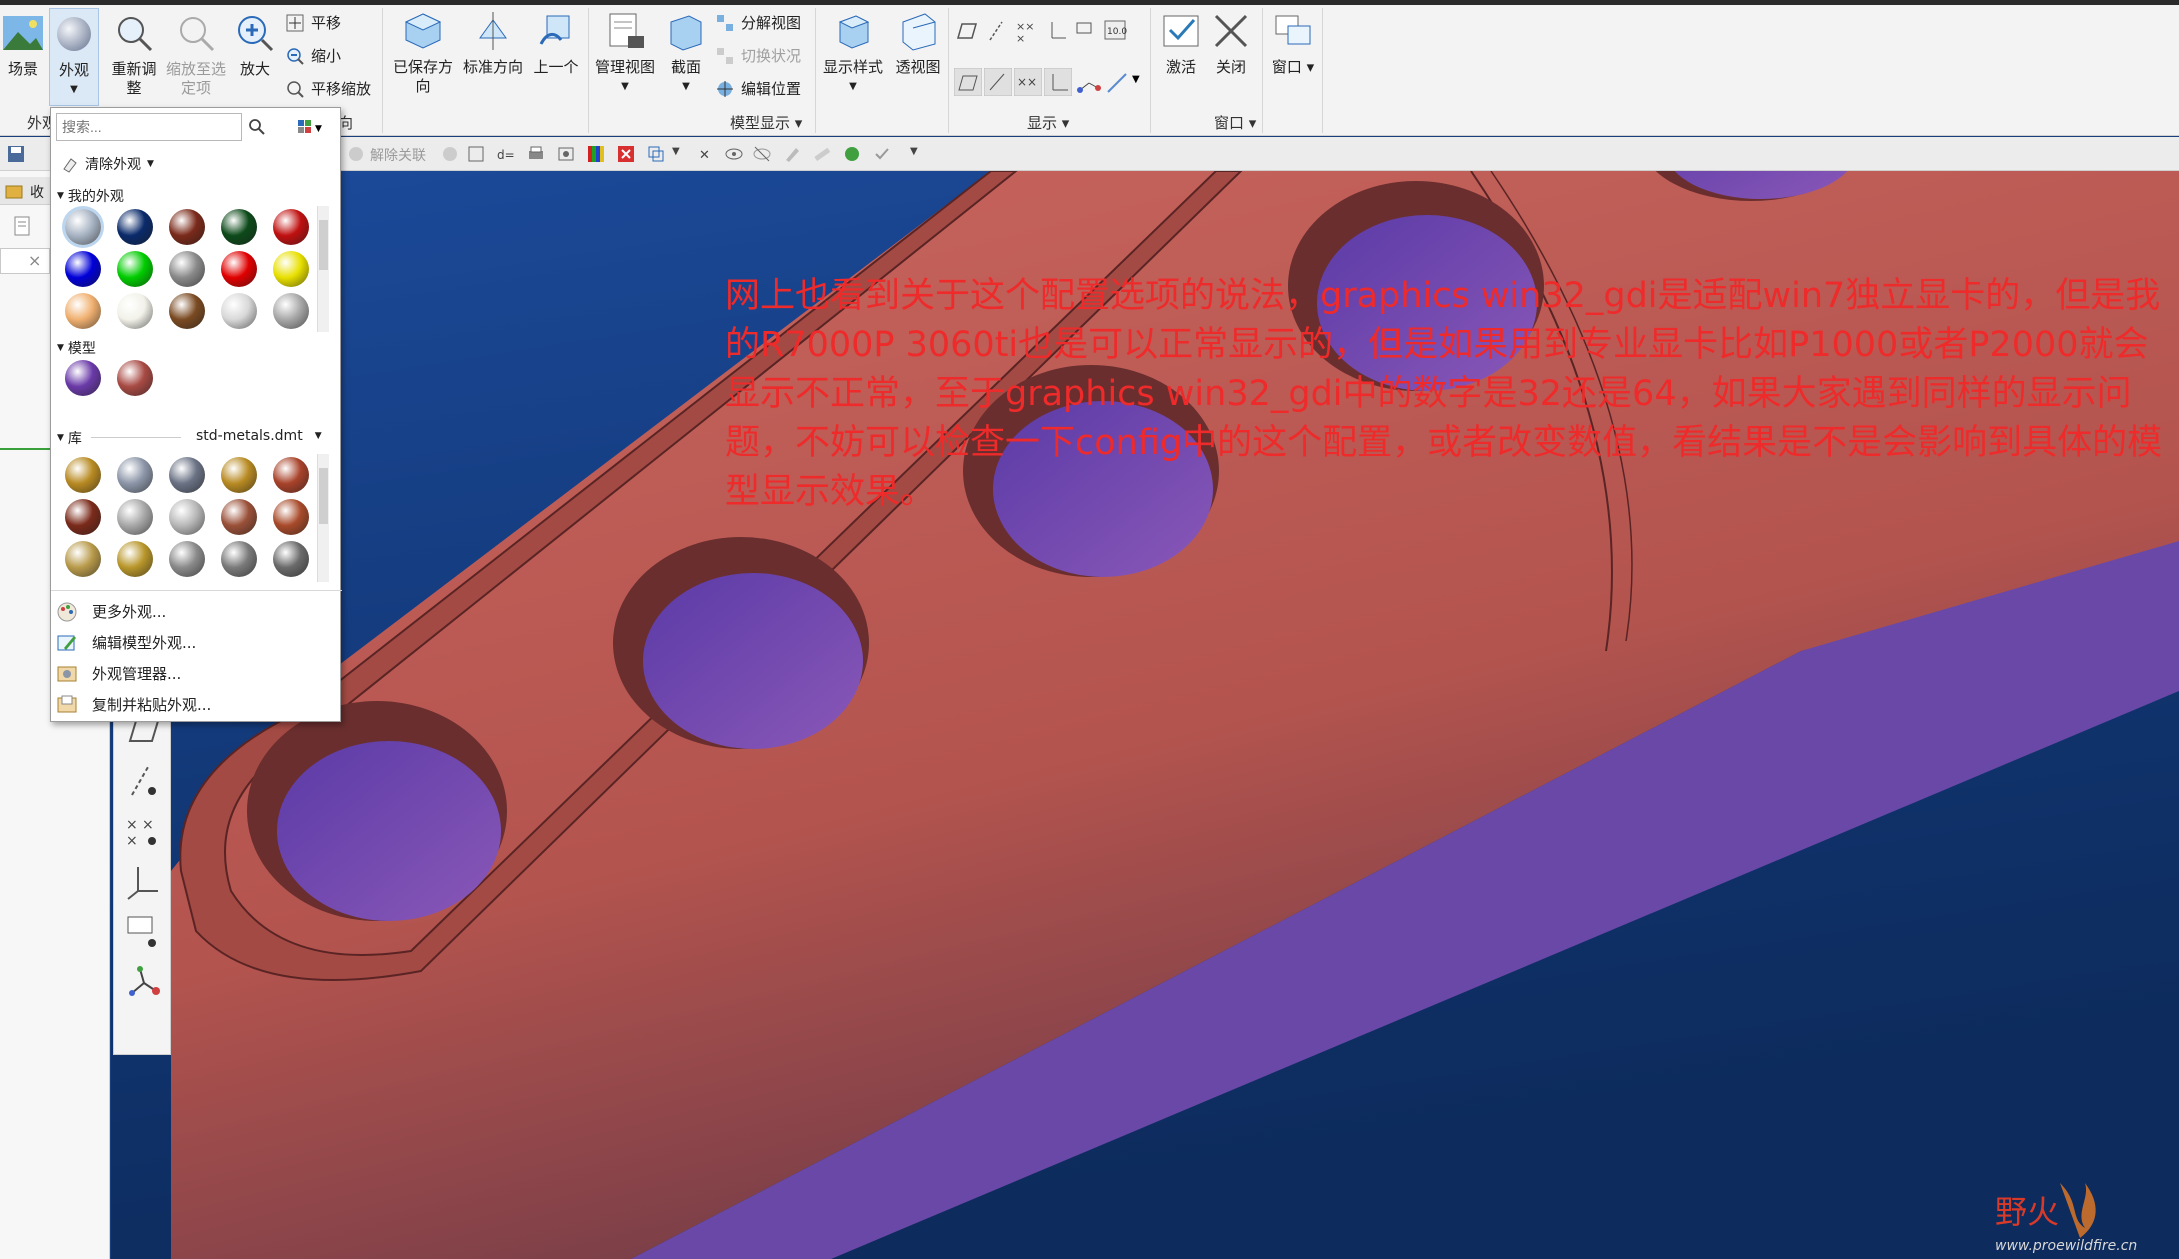  I want to click on visibility-toggle-icon, so click(1117, 83).